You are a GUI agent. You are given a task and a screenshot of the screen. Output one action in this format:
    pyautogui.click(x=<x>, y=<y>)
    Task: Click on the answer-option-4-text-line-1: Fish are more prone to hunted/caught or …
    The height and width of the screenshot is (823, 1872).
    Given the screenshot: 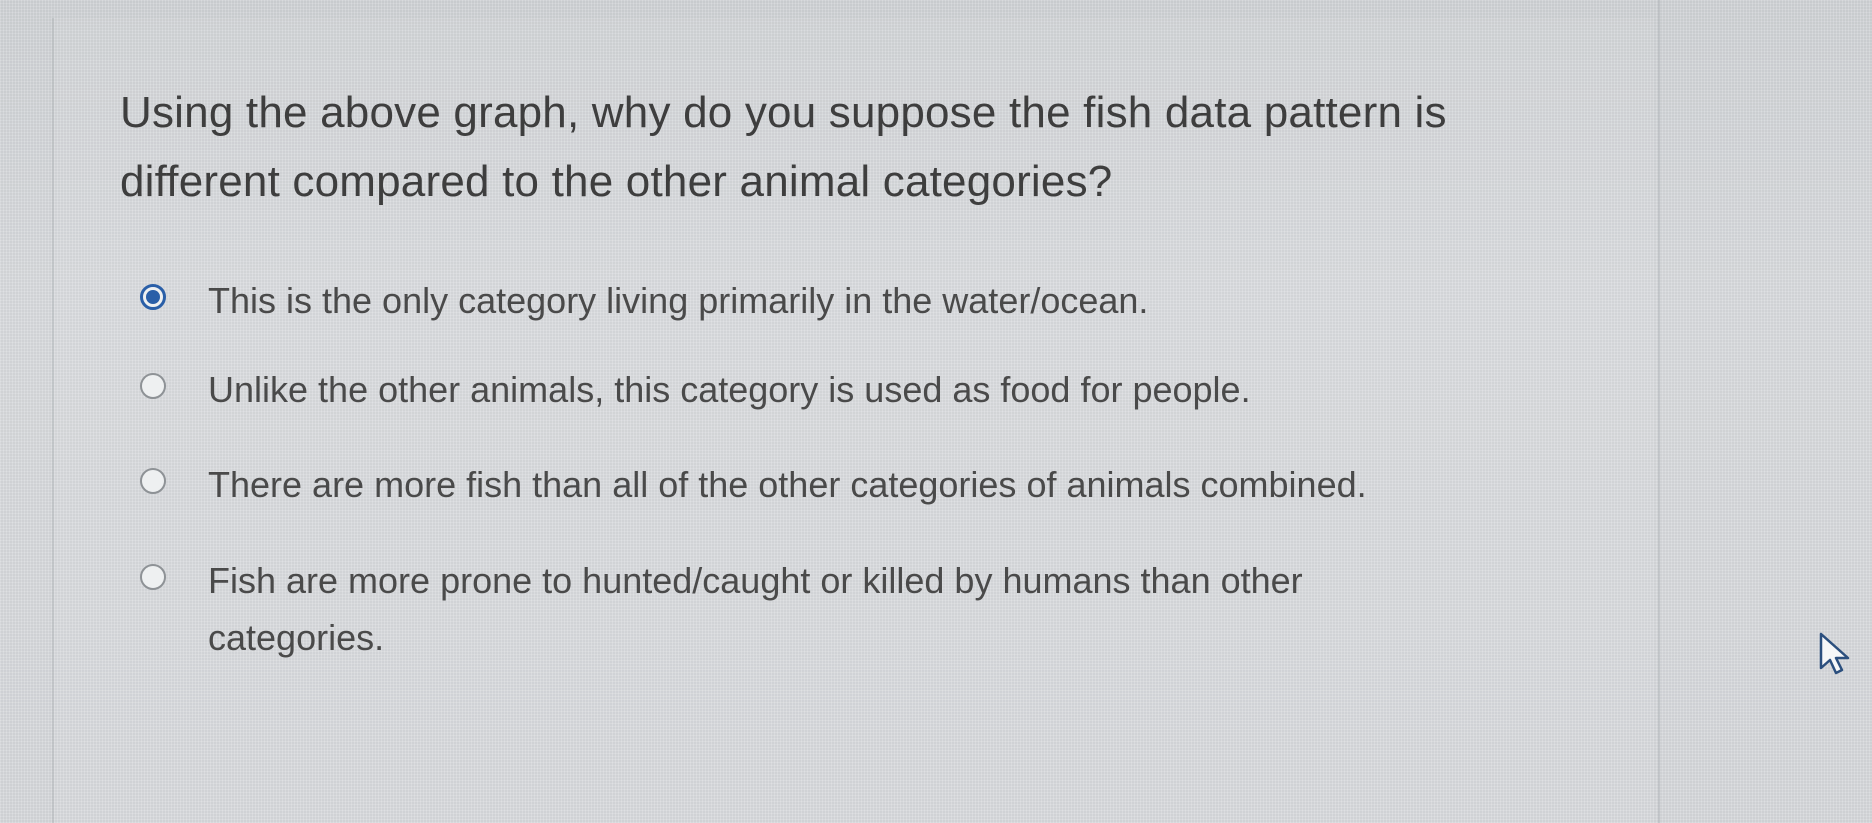 What is the action you would take?
    pyautogui.click(x=755, y=580)
    